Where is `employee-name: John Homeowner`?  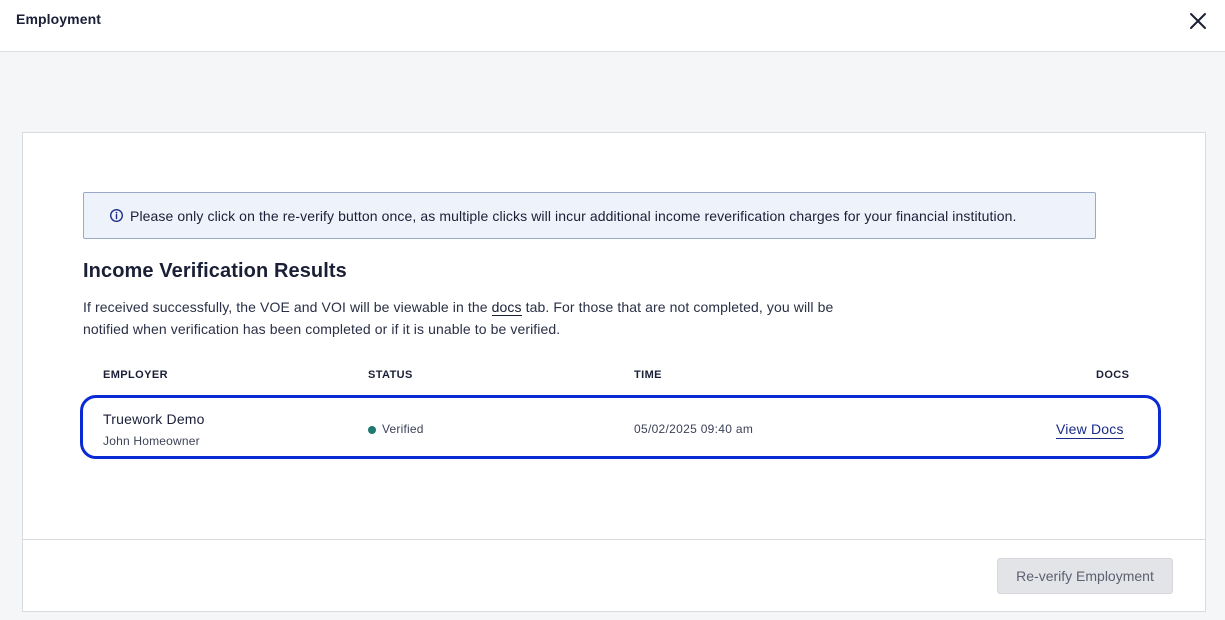
employee-name: John Homeowner is located at coordinates (151, 441).